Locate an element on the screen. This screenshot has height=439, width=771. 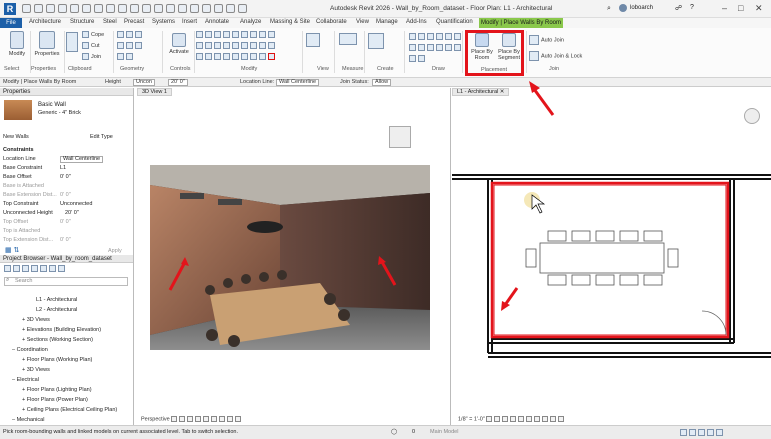
tab-analyze: Analyze is located at coordinates (250, 22).